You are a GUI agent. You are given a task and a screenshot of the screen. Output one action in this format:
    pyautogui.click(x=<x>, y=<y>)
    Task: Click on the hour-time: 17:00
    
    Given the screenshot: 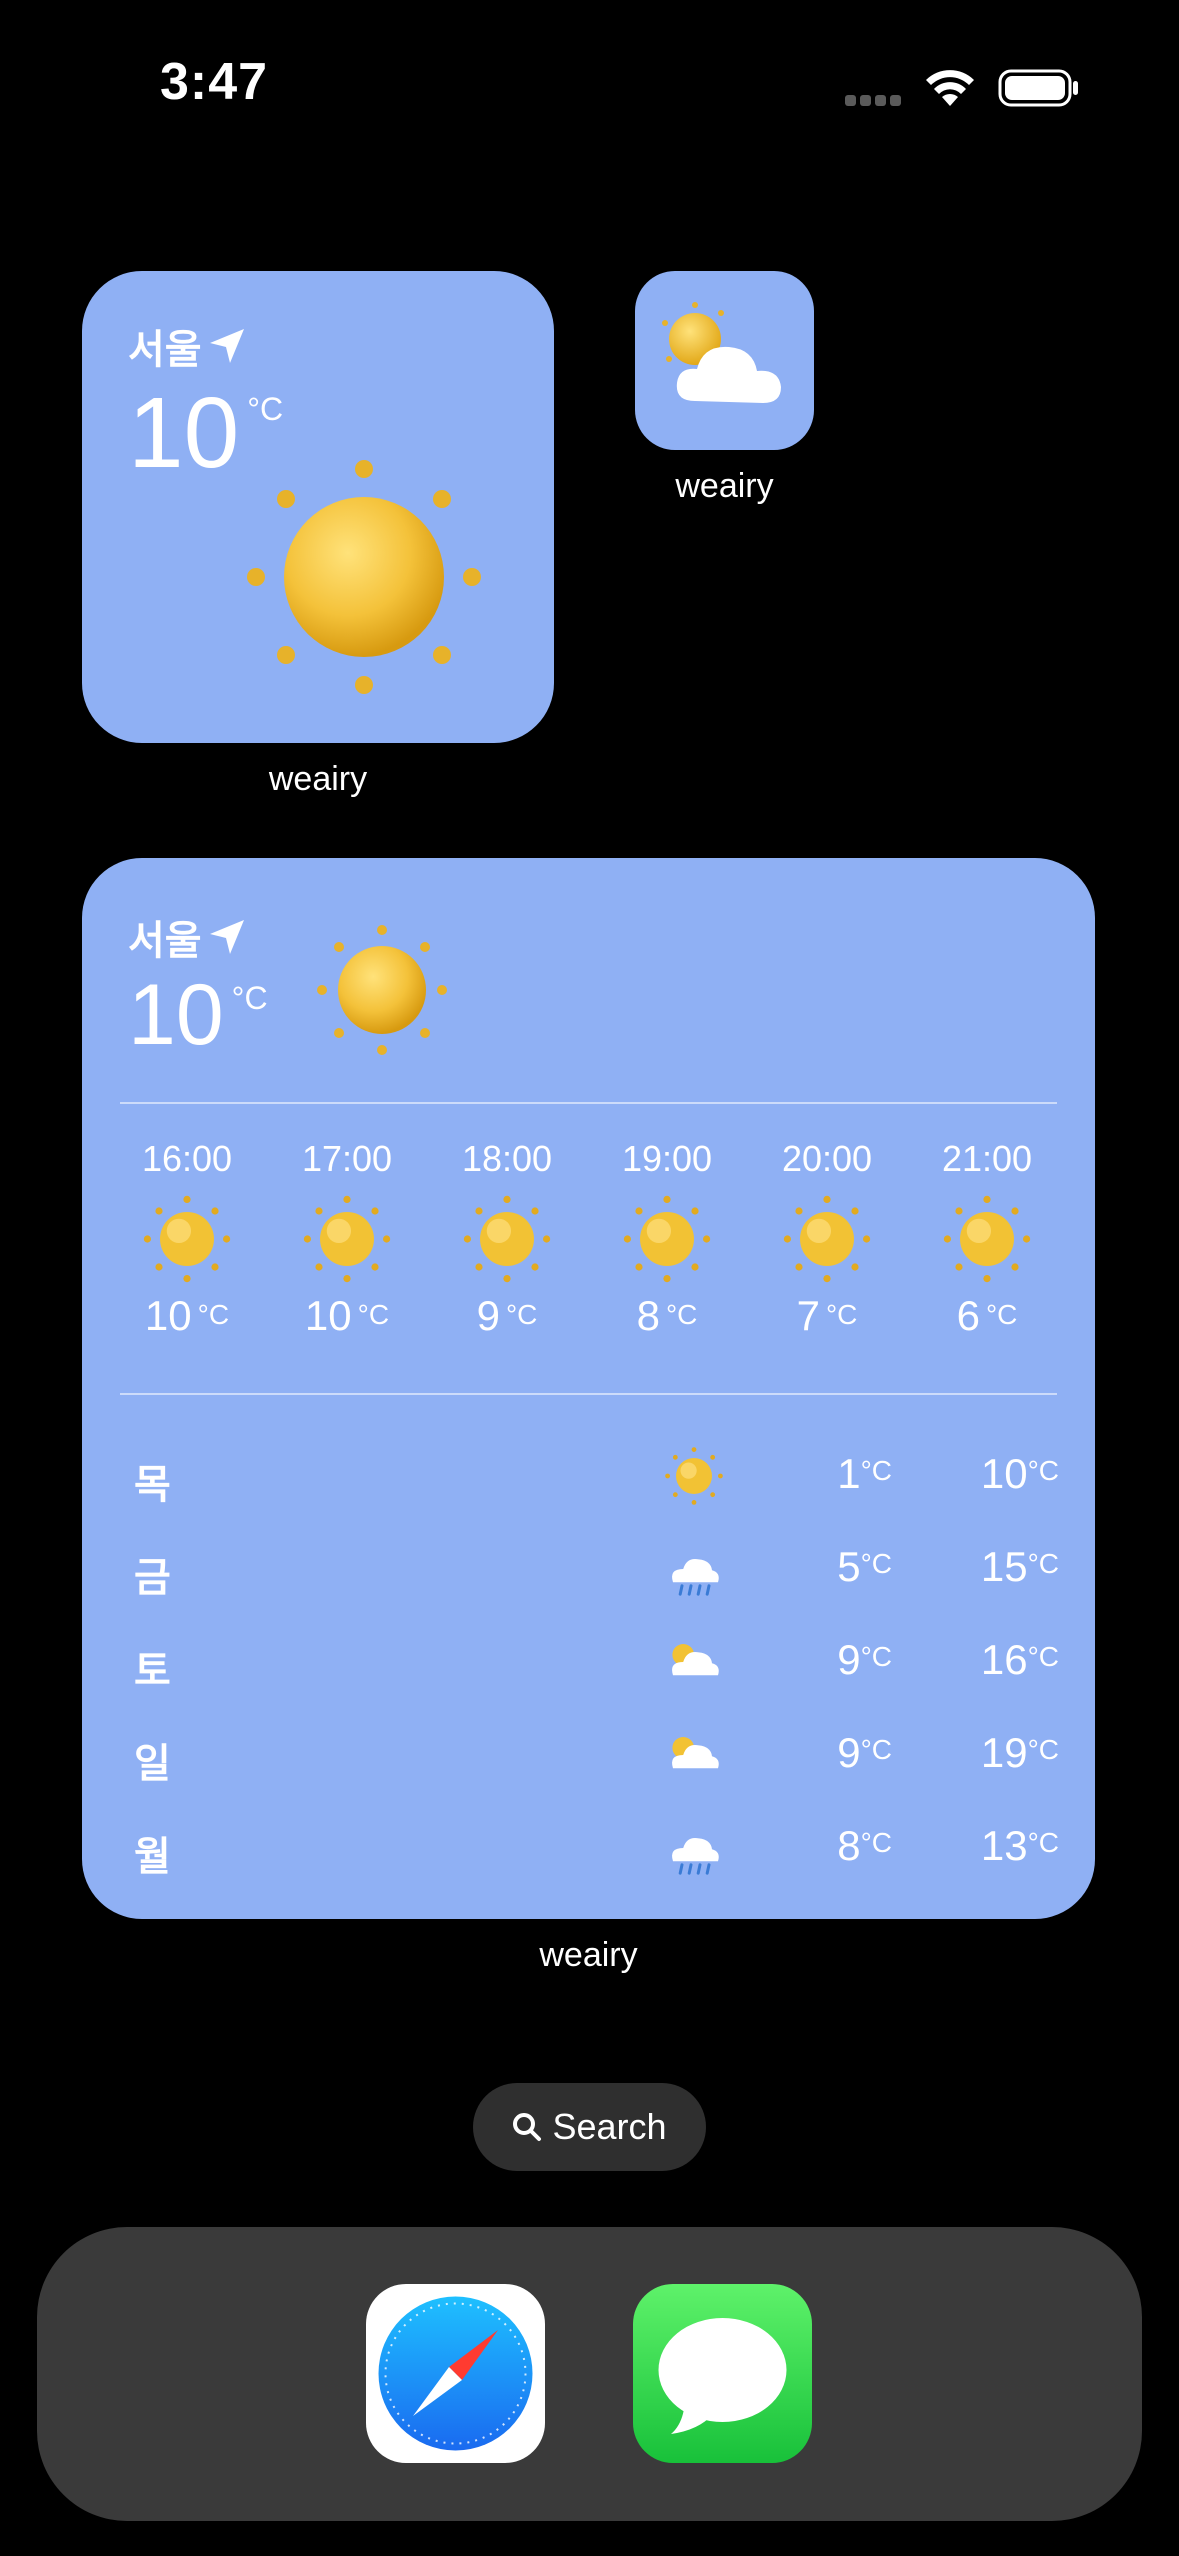 What is the action you would take?
    pyautogui.click(x=347, y=1158)
    